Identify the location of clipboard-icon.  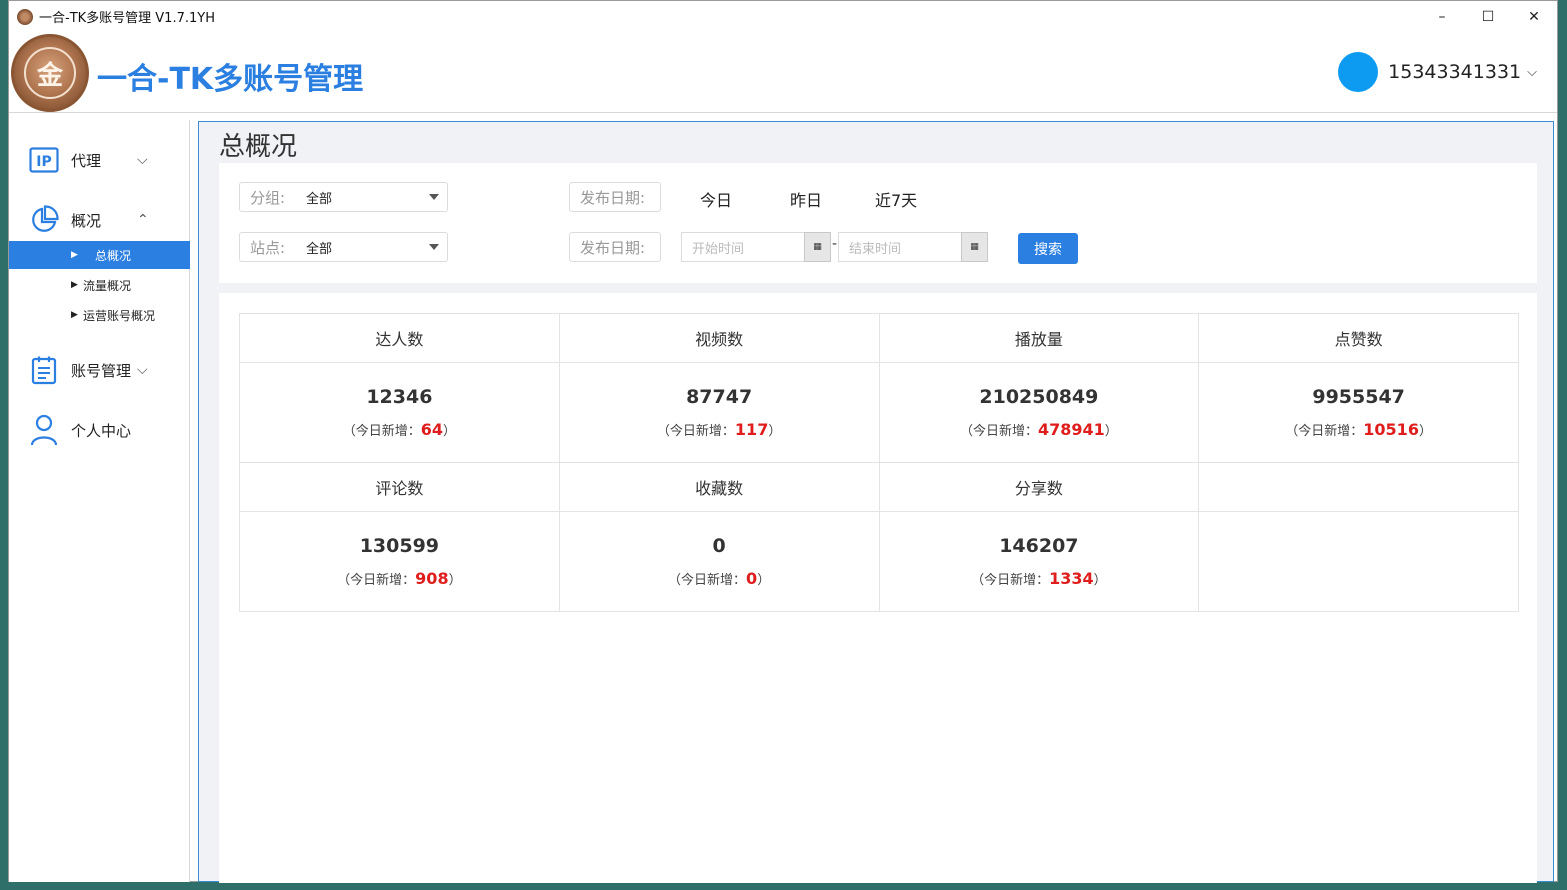
(44, 370).